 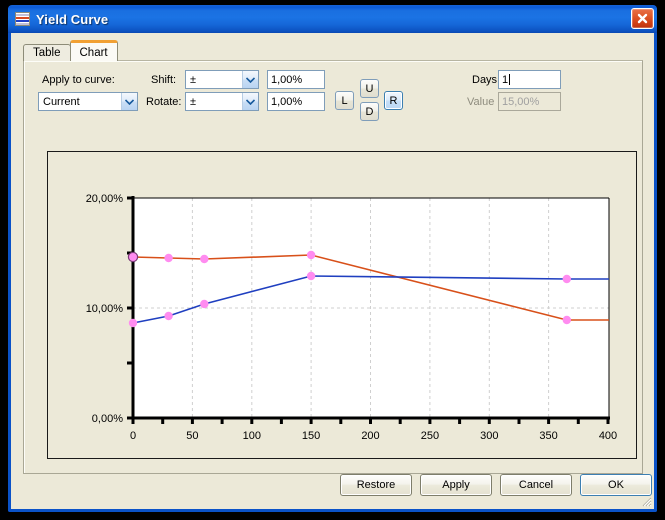 What do you see at coordinates (164, 102) in the screenshot?
I see `rotate-label: Rotate:` at bounding box center [164, 102].